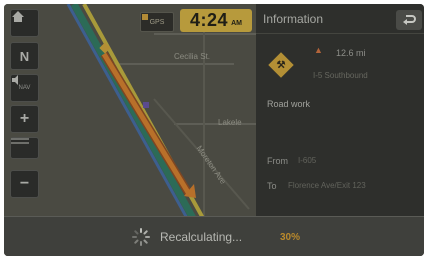 The height and width of the screenshot is (261, 427). I want to click on from-label: From, so click(277, 161).